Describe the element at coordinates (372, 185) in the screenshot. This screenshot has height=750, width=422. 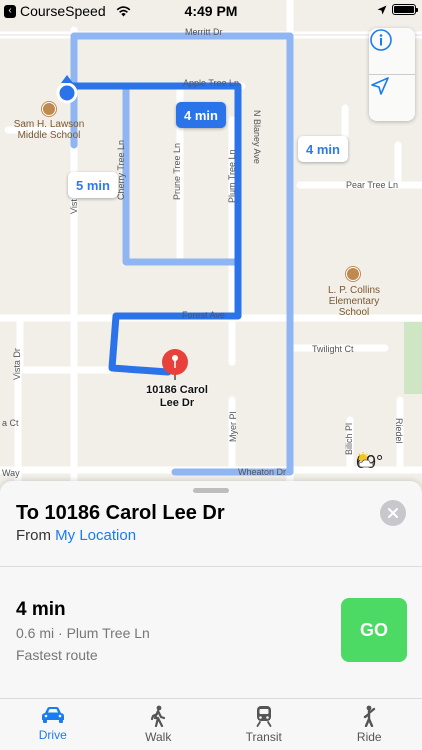
I see `street-label-pear-tree: Pear Tree Ln` at that location.